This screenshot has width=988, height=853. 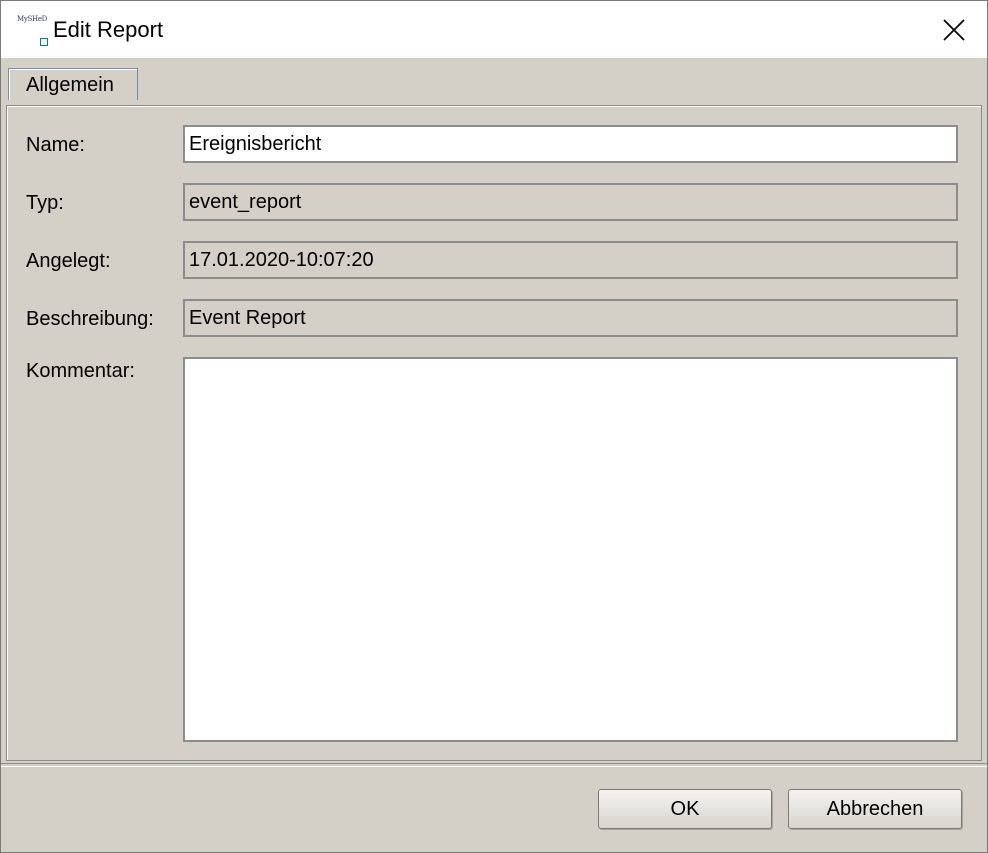 I want to click on close-button, so click(x=954, y=30).